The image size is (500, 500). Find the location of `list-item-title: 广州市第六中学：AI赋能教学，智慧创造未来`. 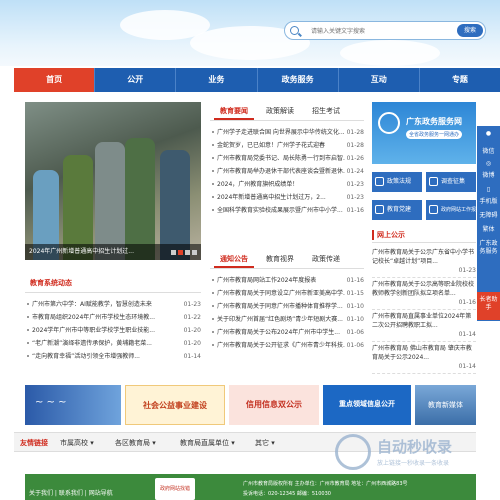

list-item-title: 广州市第六中学：AI赋能教学，智慧创造未来 is located at coordinates (92, 304).